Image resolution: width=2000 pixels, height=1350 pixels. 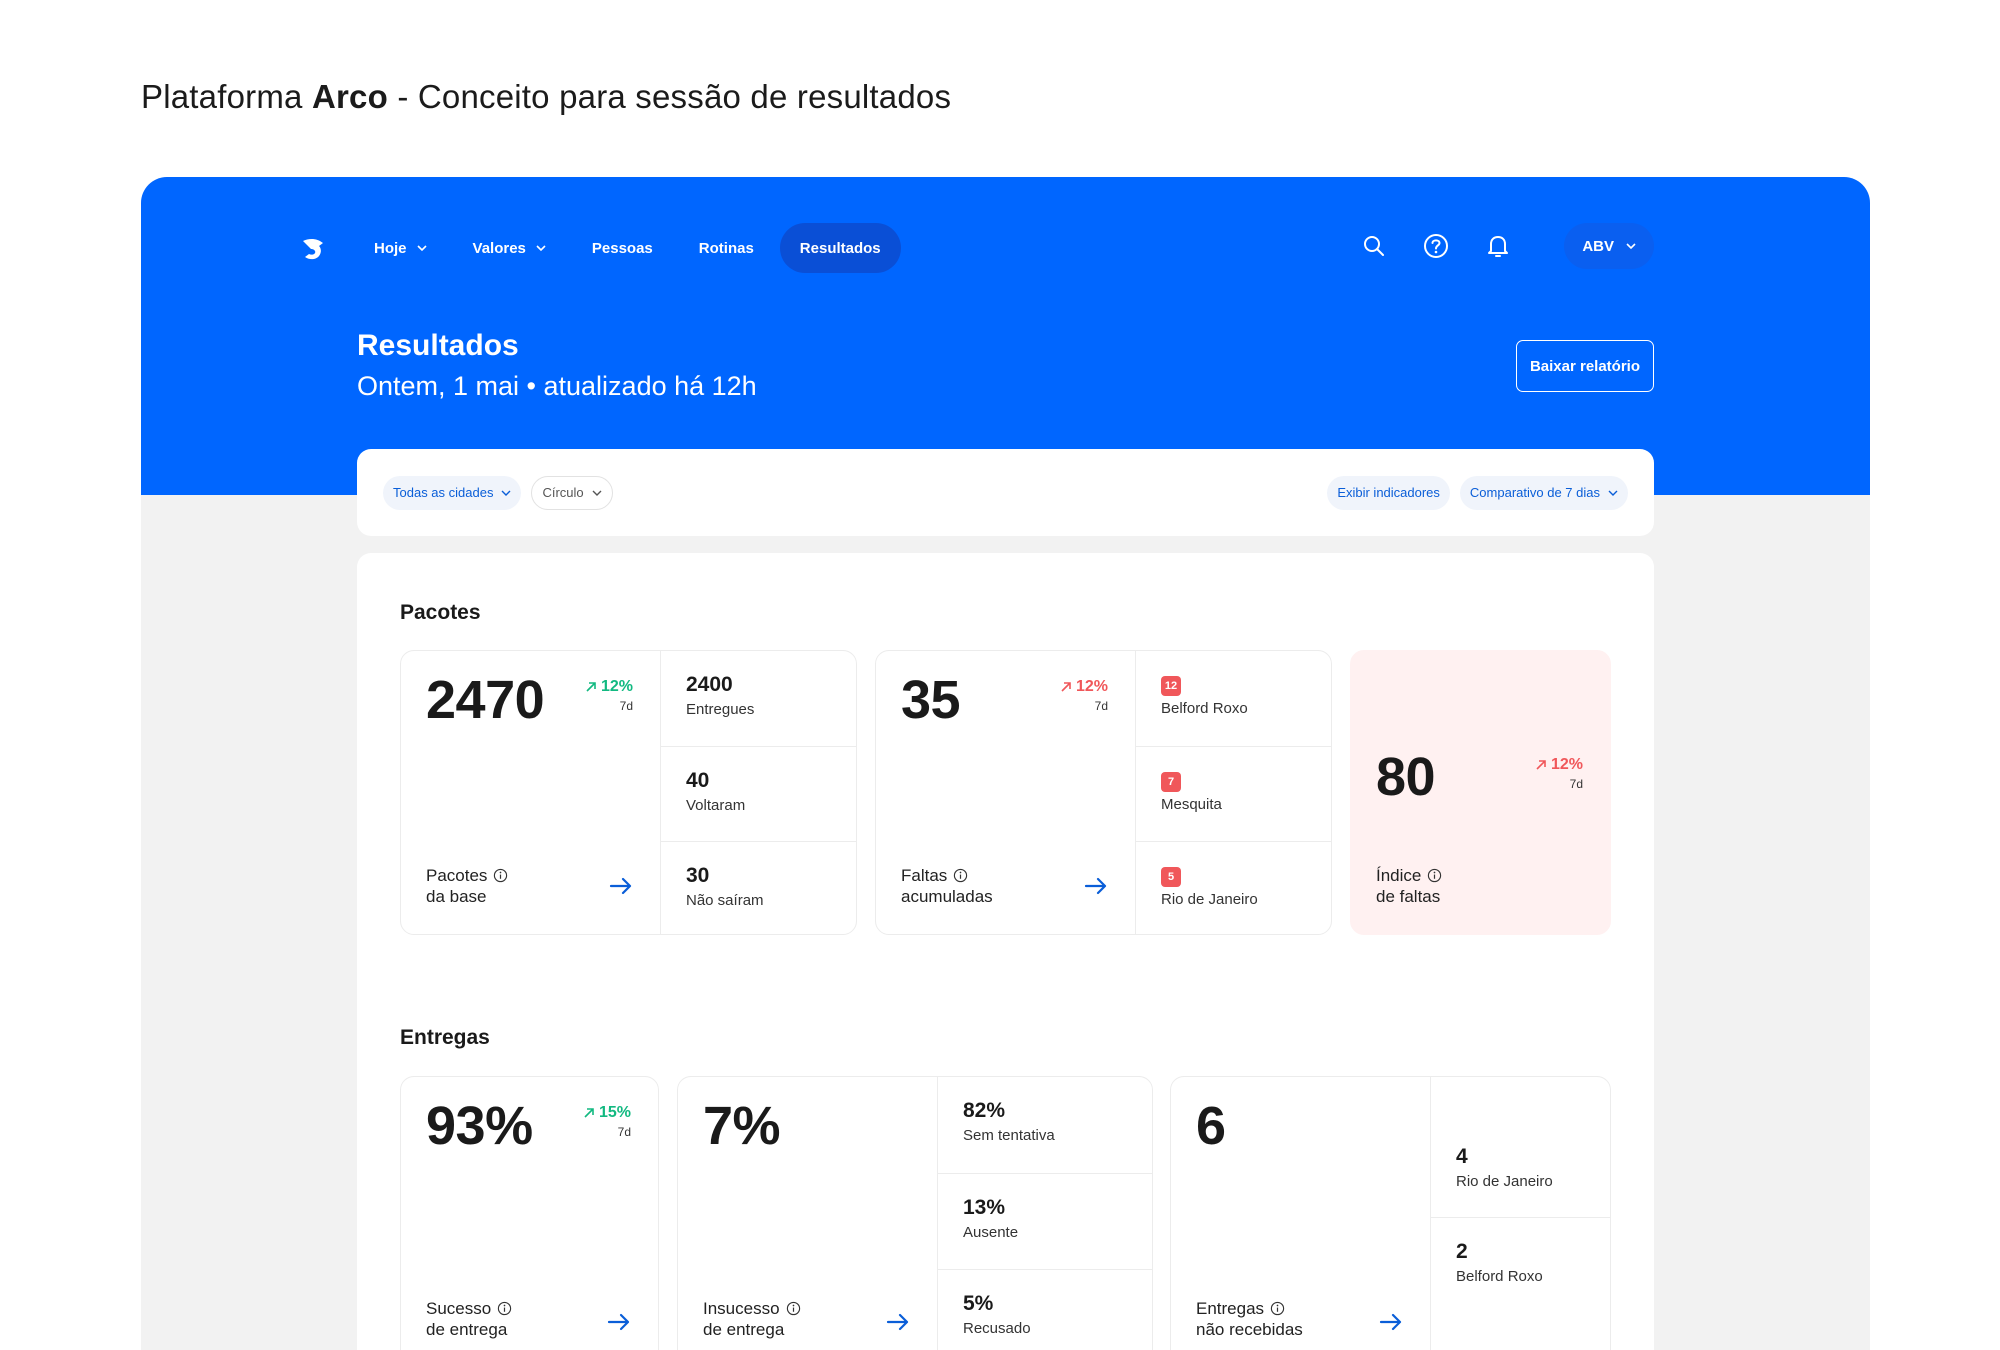 What do you see at coordinates (1480, 792) in the screenshot?
I see `card-indice-faltas: 80 12% 7d Índice de faltas` at bounding box center [1480, 792].